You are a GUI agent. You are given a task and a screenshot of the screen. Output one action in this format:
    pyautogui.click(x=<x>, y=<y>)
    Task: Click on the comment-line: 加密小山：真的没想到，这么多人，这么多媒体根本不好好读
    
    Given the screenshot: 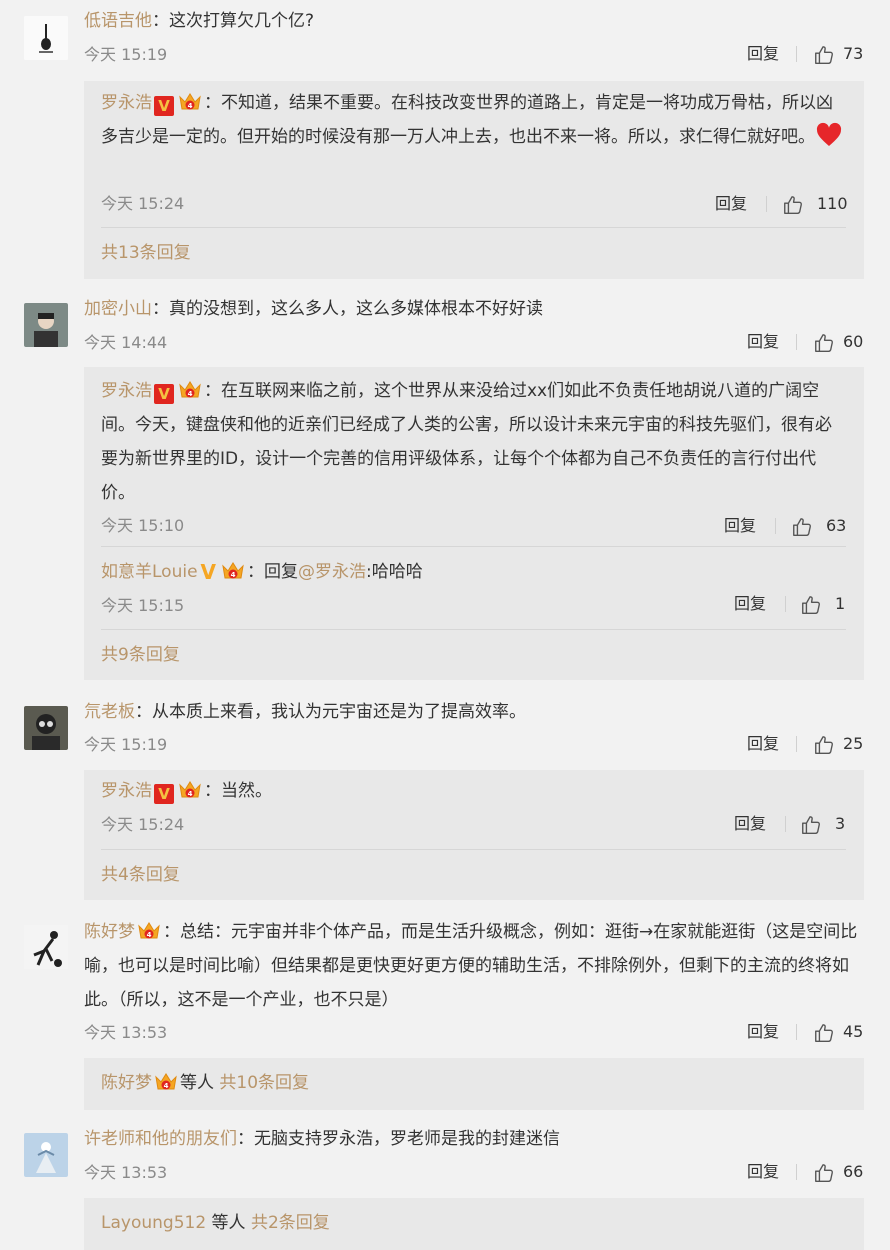 What is the action you would take?
    pyautogui.click(x=313, y=309)
    